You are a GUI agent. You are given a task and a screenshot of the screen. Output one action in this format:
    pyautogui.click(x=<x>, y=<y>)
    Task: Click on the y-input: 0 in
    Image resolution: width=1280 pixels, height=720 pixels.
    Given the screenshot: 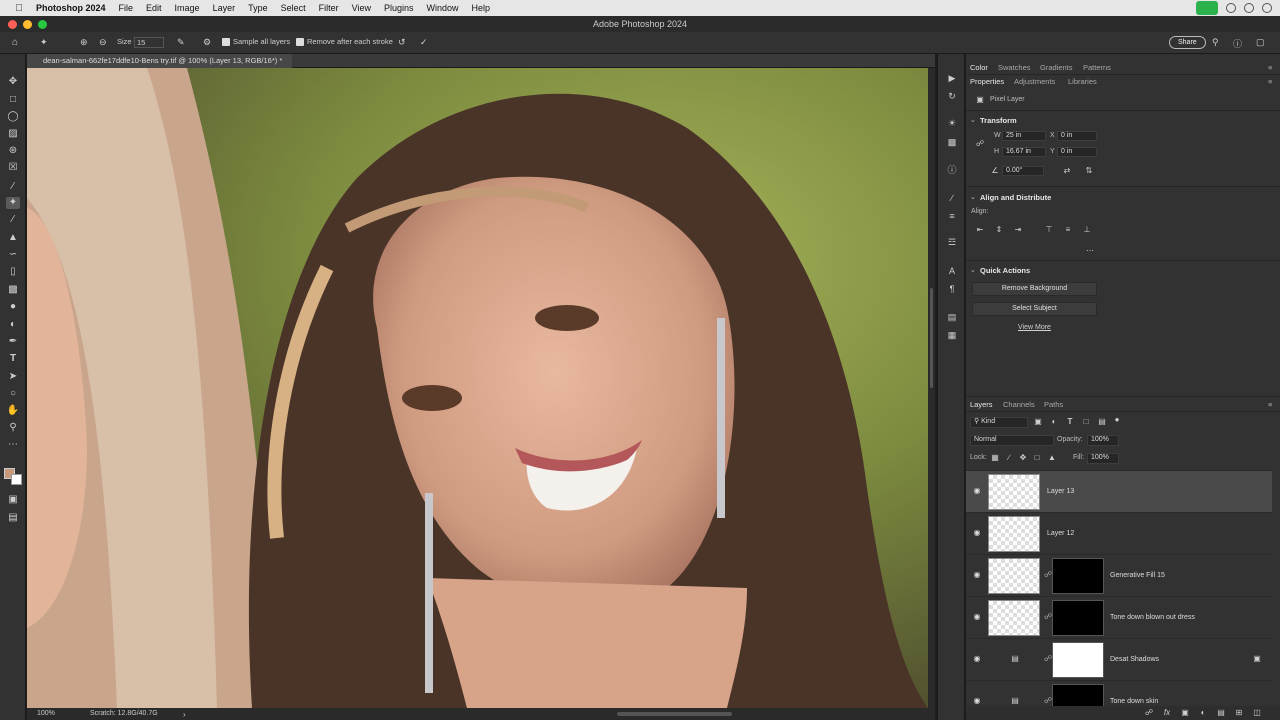 What is the action you would take?
    pyautogui.click(x=1077, y=152)
    